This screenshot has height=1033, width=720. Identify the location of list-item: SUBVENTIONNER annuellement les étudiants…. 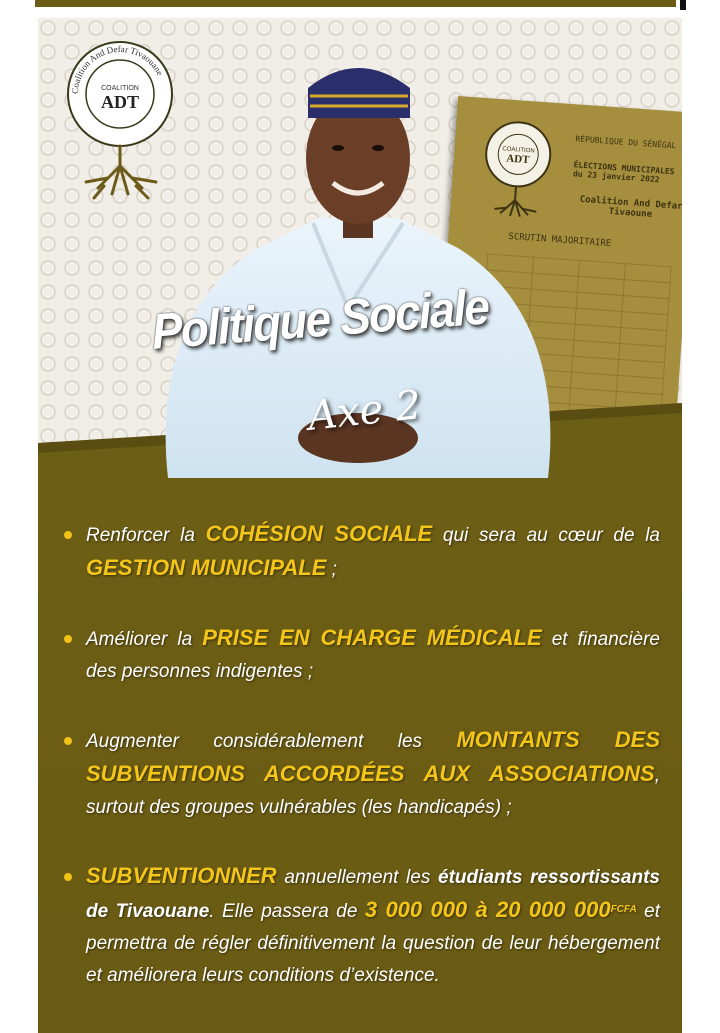
(360, 926).